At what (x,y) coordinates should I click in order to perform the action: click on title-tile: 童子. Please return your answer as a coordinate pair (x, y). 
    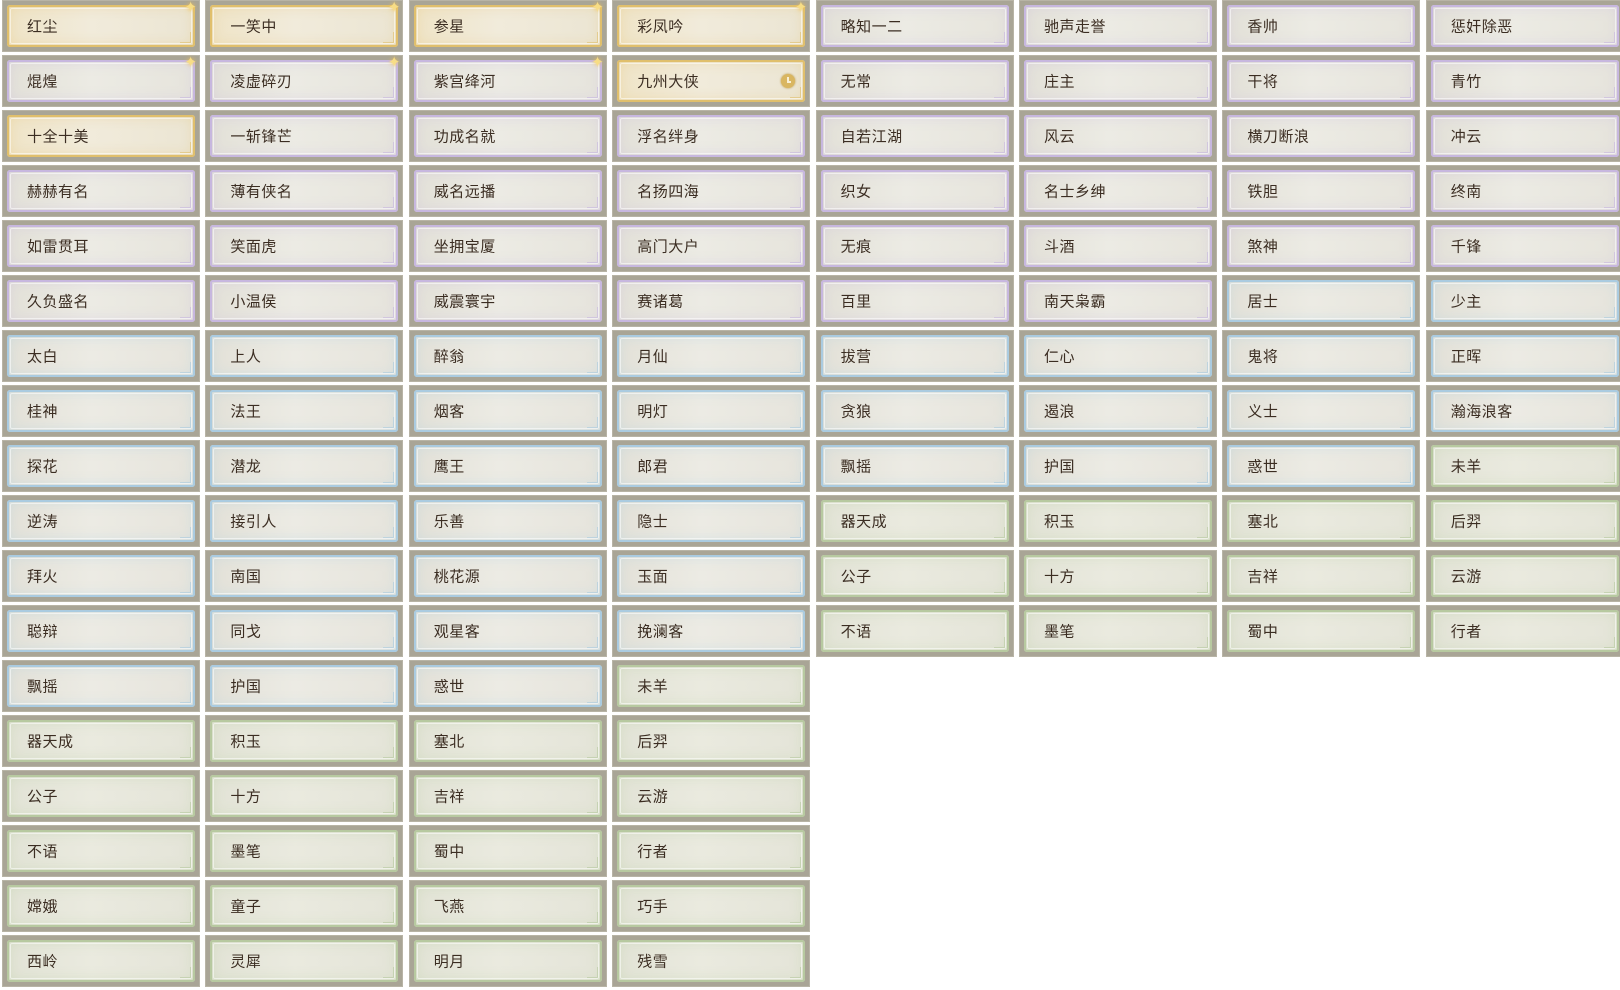
    Looking at the image, I should click on (304, 906).